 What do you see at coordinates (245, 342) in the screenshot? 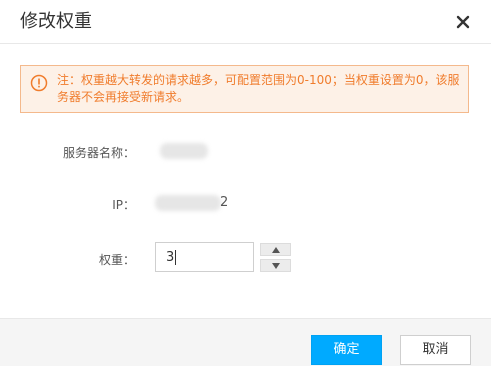
I see `dialog-footer: 确定 取消` at bounding box center [245, 342].